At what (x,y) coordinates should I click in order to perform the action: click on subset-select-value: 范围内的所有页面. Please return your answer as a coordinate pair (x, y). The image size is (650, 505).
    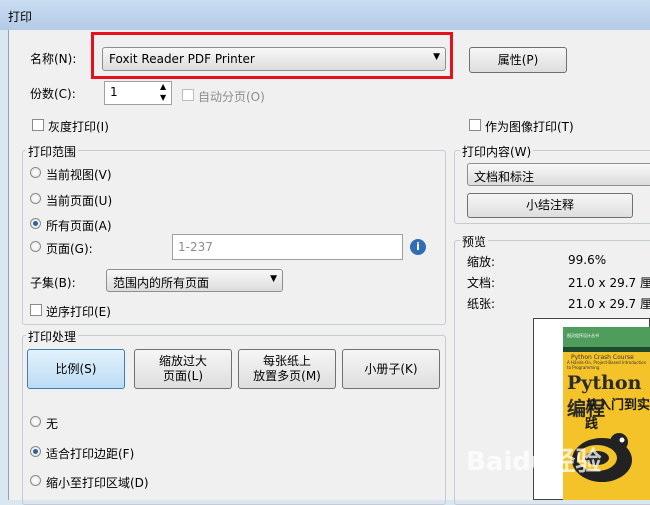
    Looking at the image, I should click on (161, 283).